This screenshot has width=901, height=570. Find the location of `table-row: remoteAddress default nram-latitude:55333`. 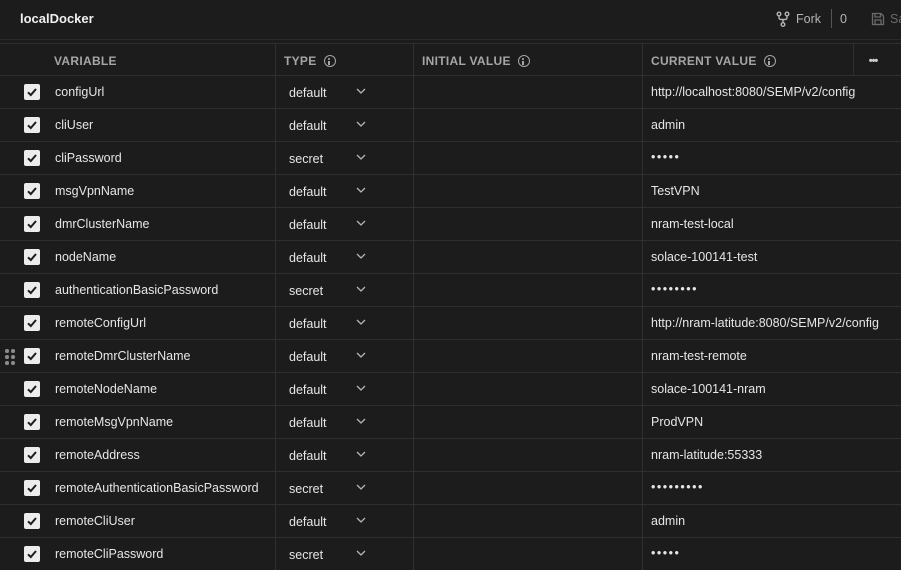

table-row: remoteAddress default nram-latitude:55333 is located at coordinates (450, 455).